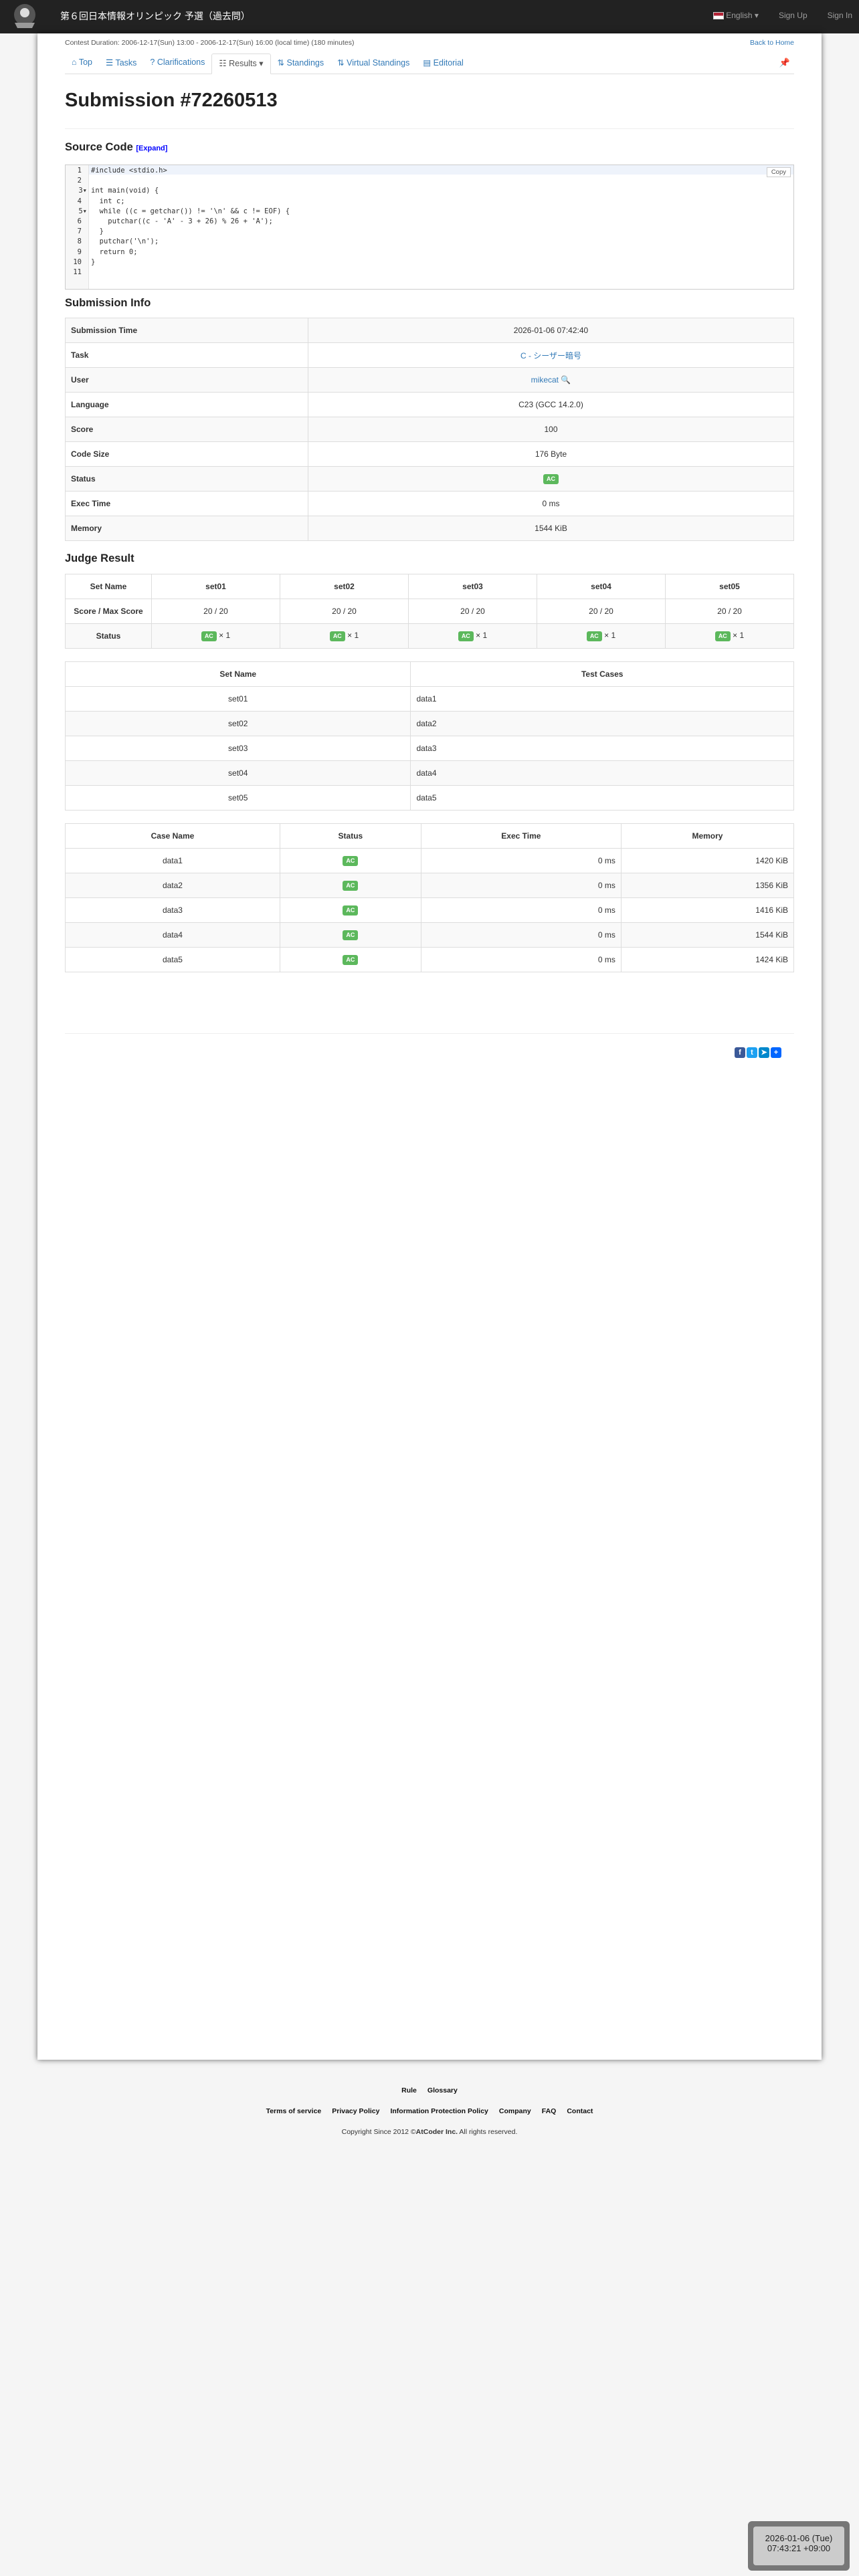 This screenshot has height=2576, width=859. I want to click on info-value: 0 ms, so click(551, 504).